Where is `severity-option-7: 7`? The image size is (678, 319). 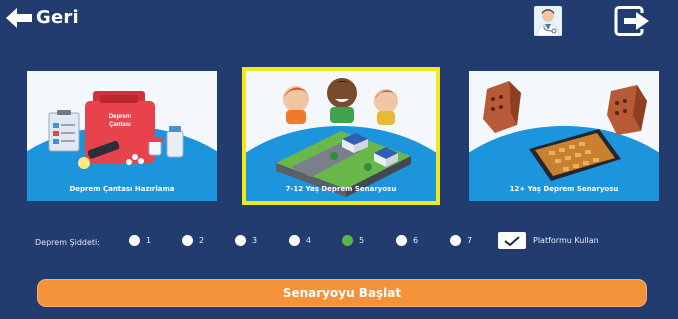
severity-option-7: 7 is located at coordinates (461, 240).